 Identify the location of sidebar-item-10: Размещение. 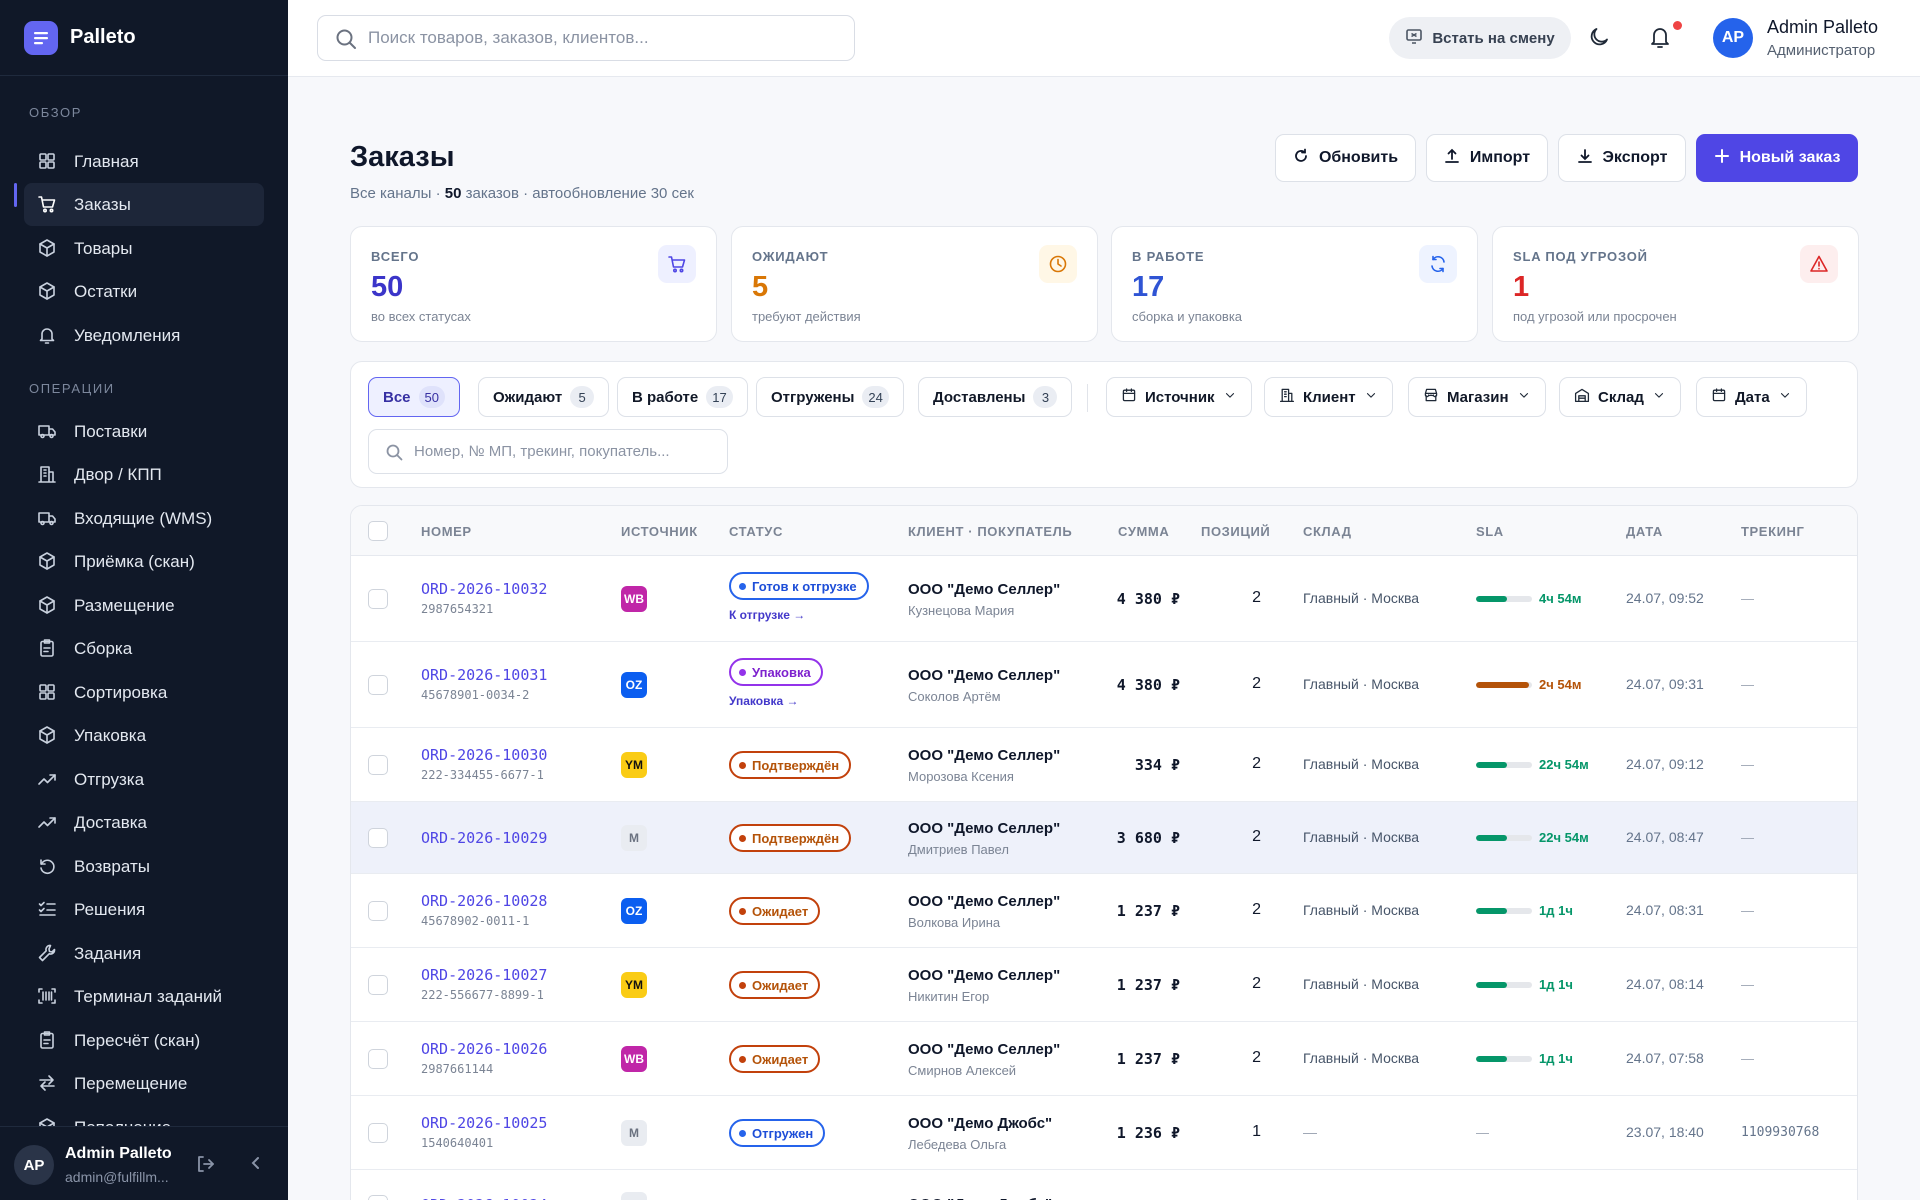
(144, 605).